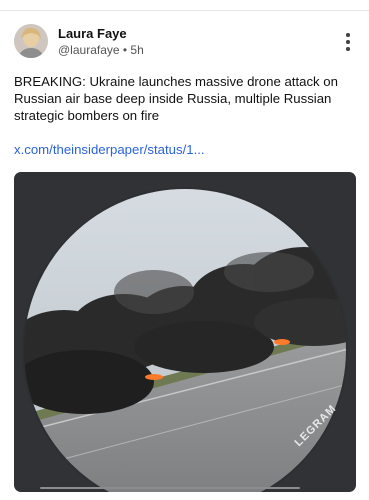  I want to click on more-vertical-icon, so click(348, 42).